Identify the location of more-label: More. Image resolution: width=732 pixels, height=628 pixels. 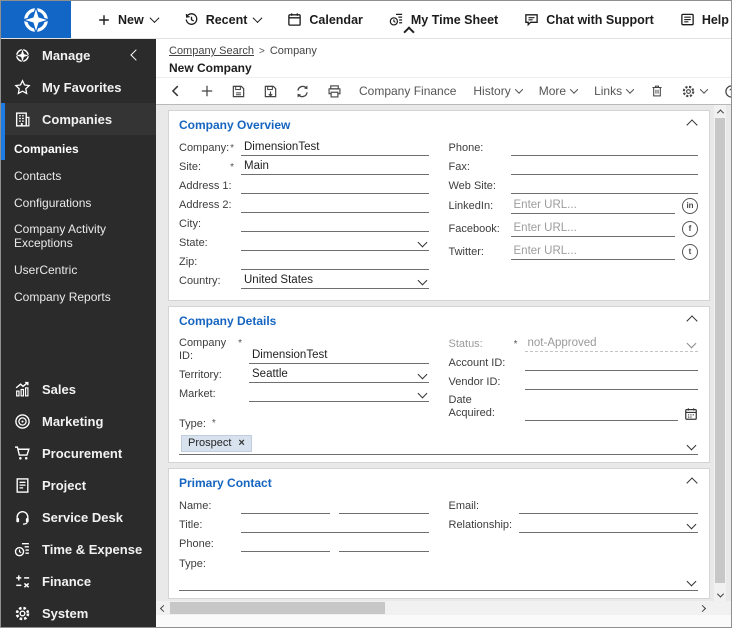
(552, 91).